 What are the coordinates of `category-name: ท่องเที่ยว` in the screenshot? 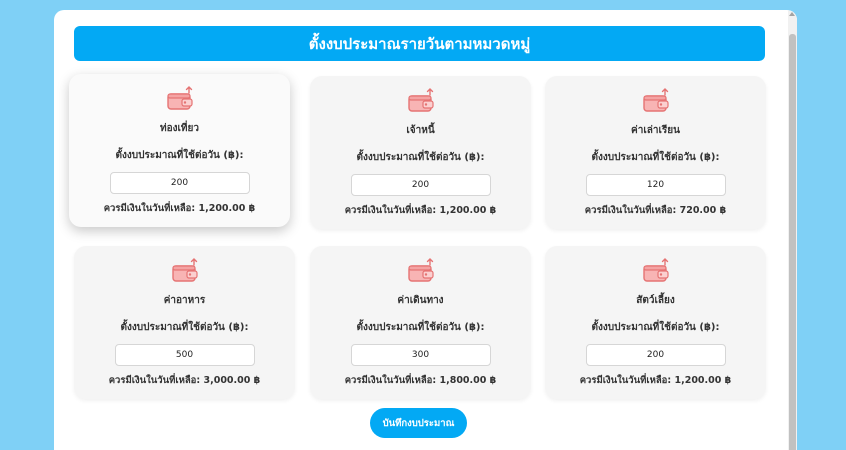 It's located at (179, 128).